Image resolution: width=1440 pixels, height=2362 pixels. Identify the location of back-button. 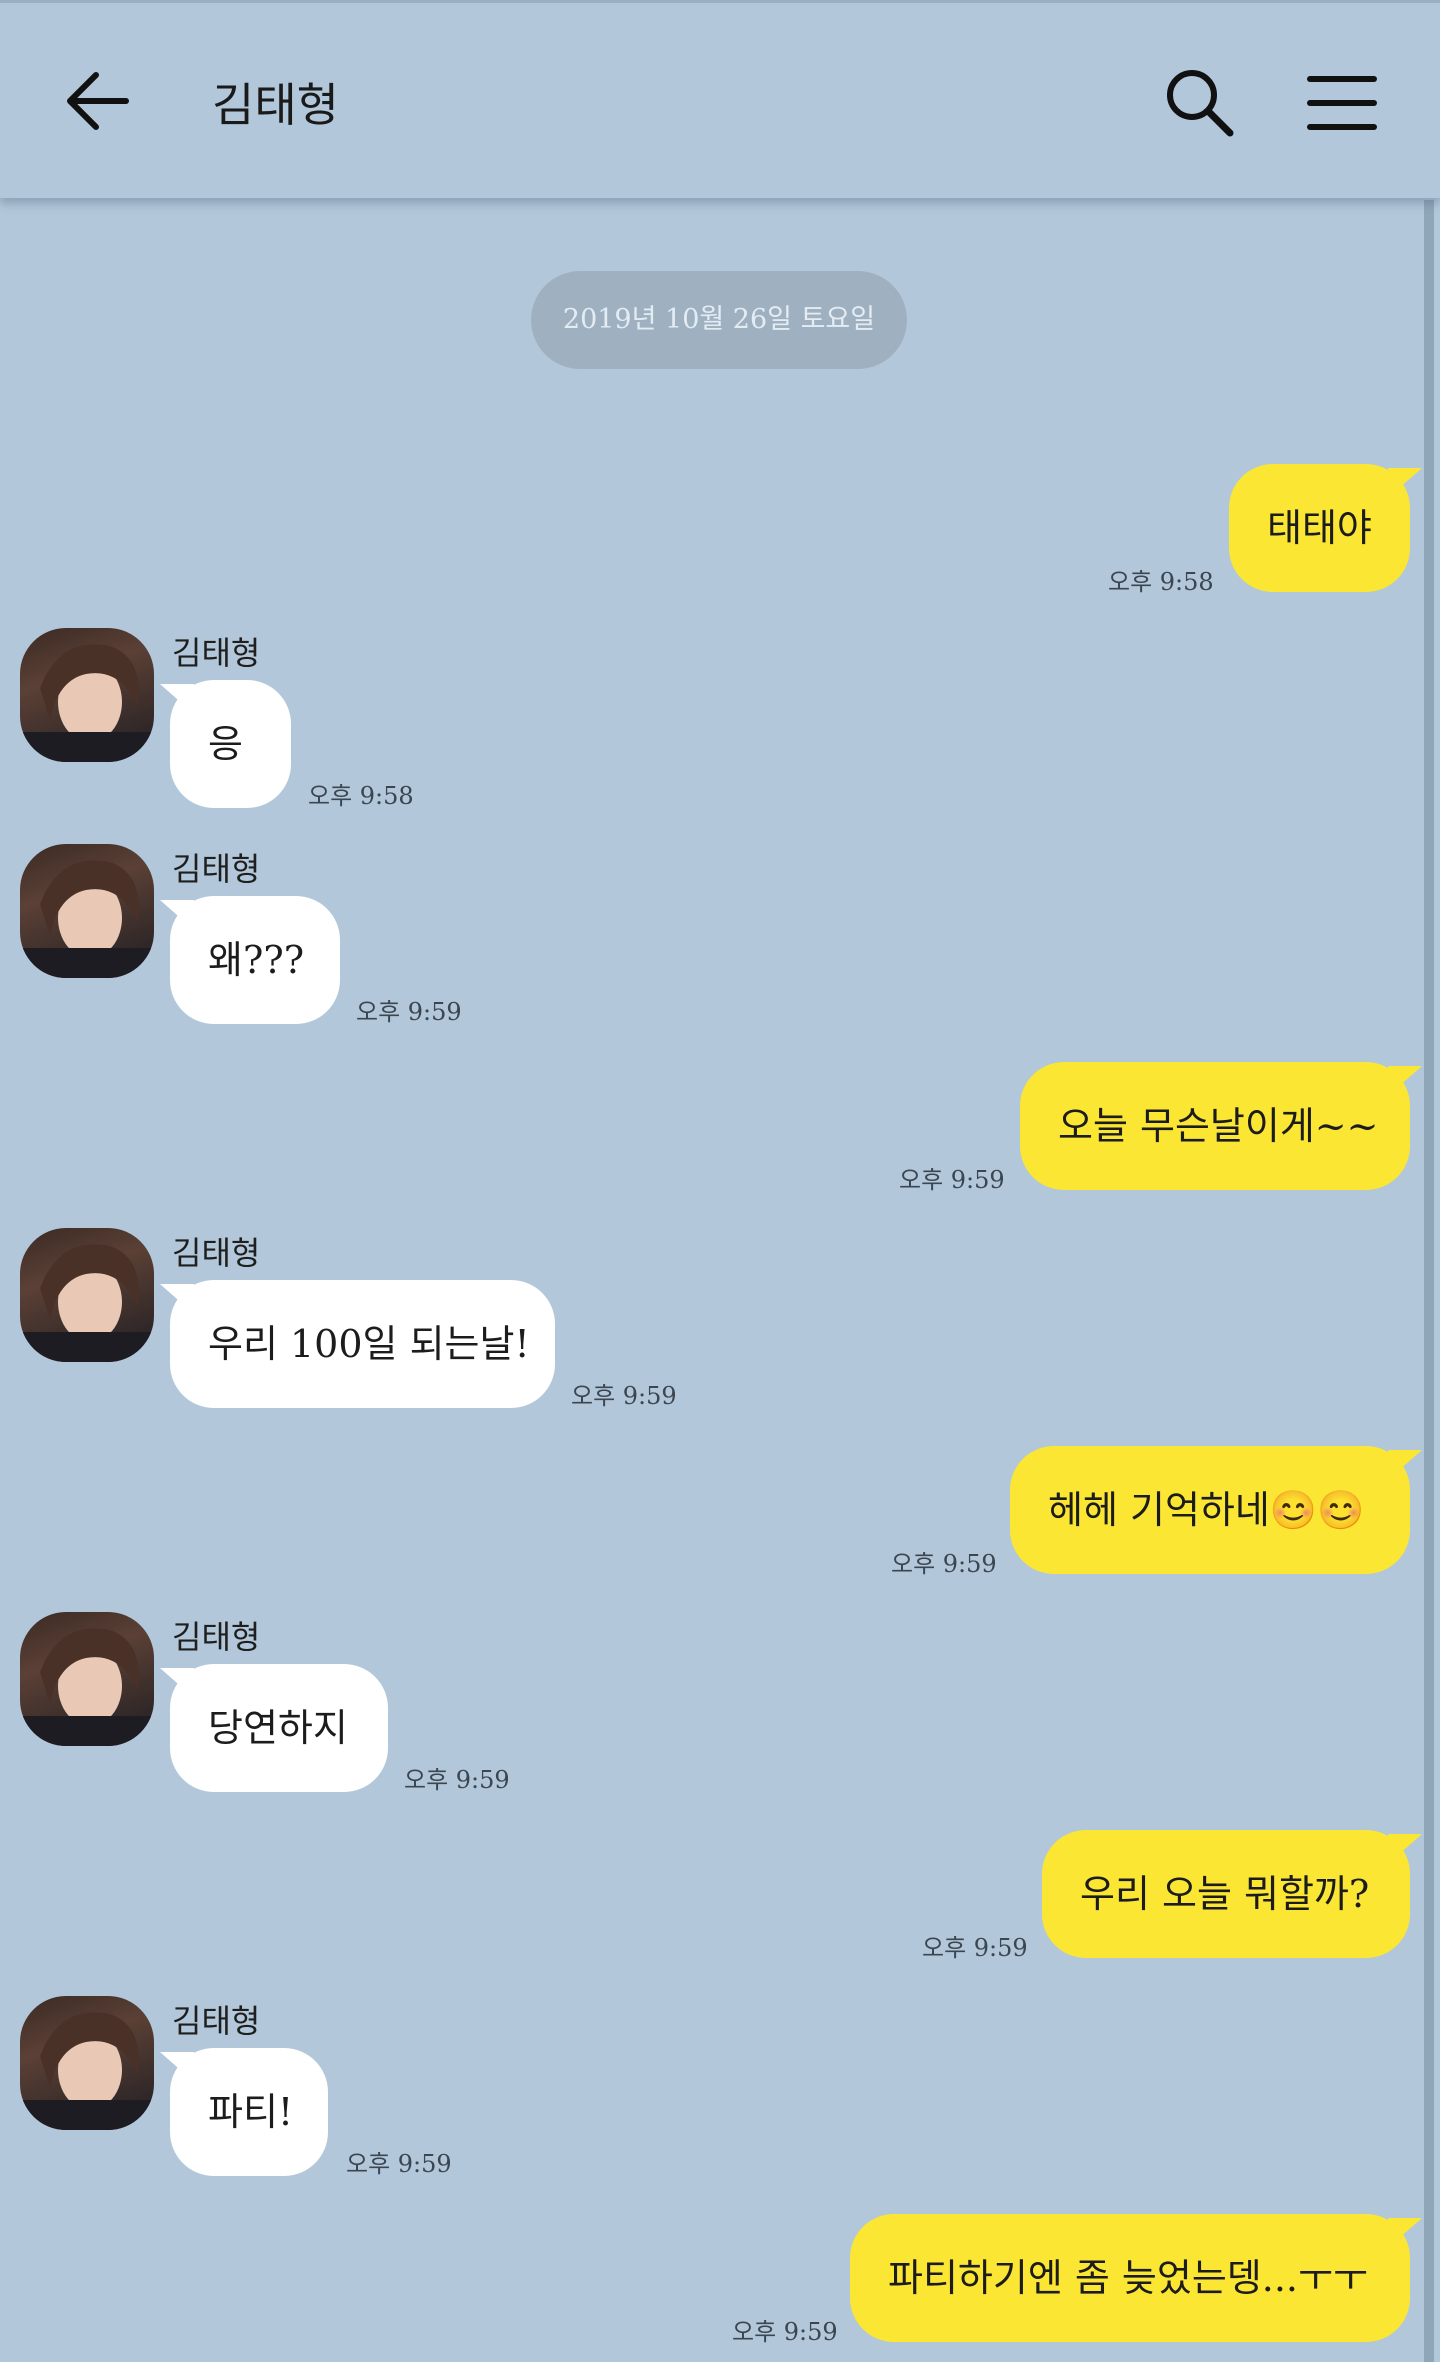
(98, 101).